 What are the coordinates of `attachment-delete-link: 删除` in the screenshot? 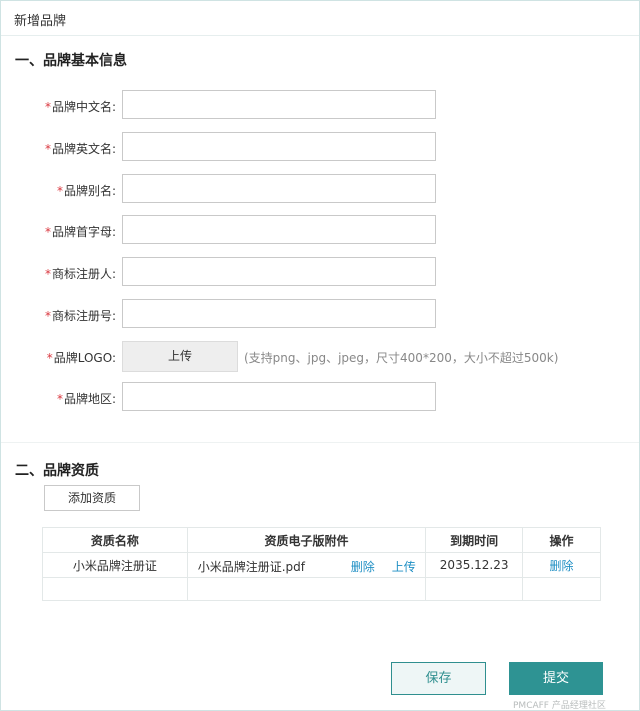 It's located at (363, 566).